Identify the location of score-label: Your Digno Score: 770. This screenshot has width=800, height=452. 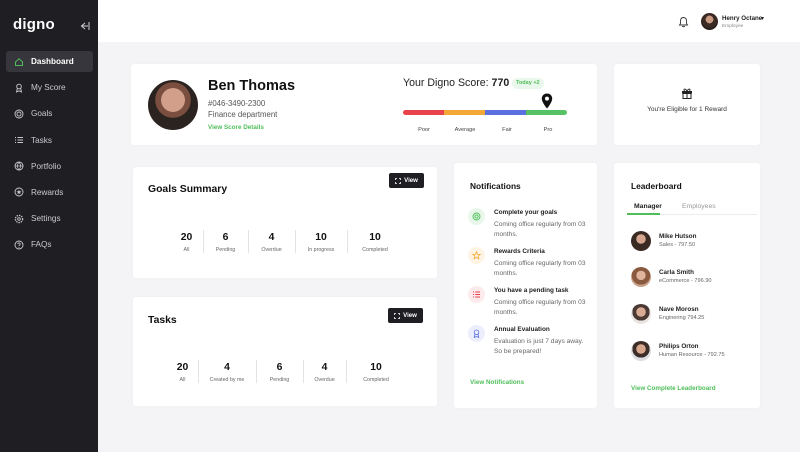
(456, 83).